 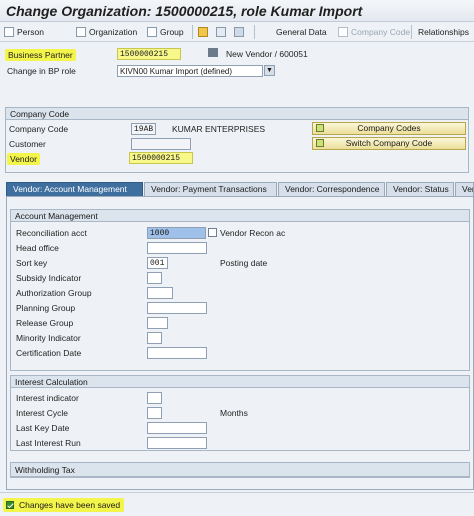 I want to click on last-interest-run-label: Last Interest Run, so click(x=48, y=443).